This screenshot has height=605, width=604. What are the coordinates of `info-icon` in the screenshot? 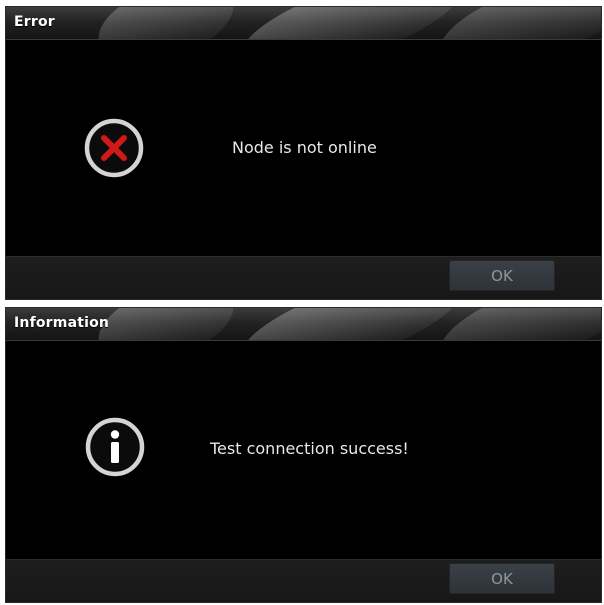 It's located at (115, 447).